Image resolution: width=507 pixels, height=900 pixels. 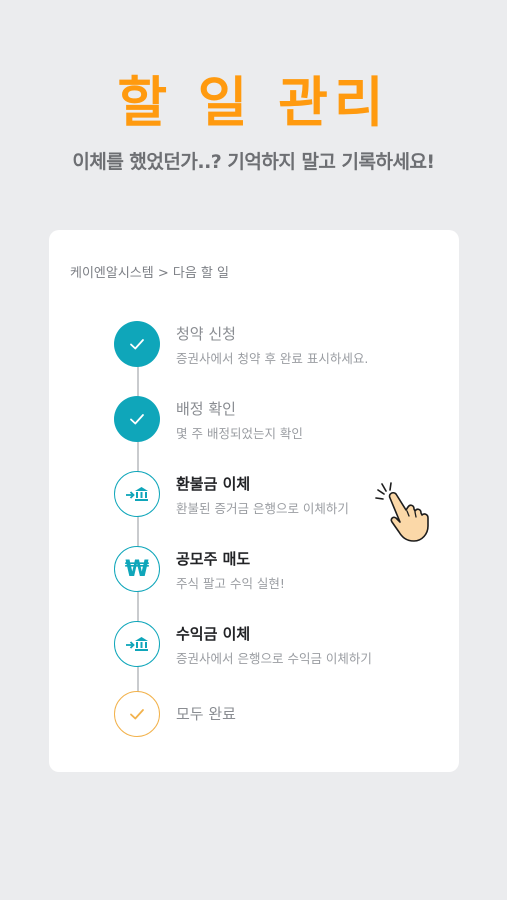 I want to click on hero-subtitle: 이체를 했었던가..? 기억하지 말고 기록하세요!, so click(x=253, y=162).